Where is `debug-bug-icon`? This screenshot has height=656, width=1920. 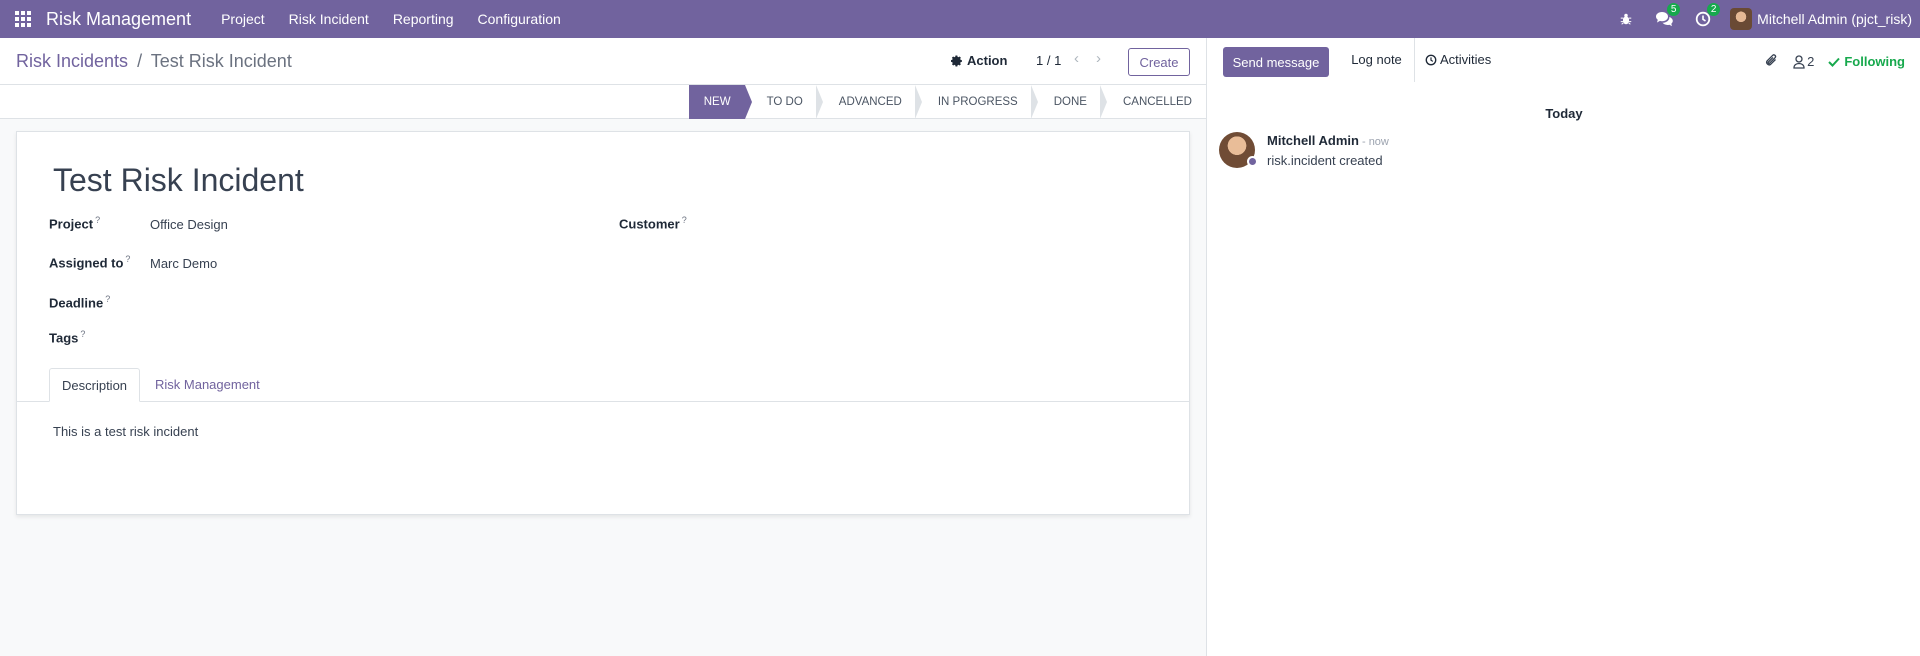 debug-bug-icon is located at coordinates (1626, 19).